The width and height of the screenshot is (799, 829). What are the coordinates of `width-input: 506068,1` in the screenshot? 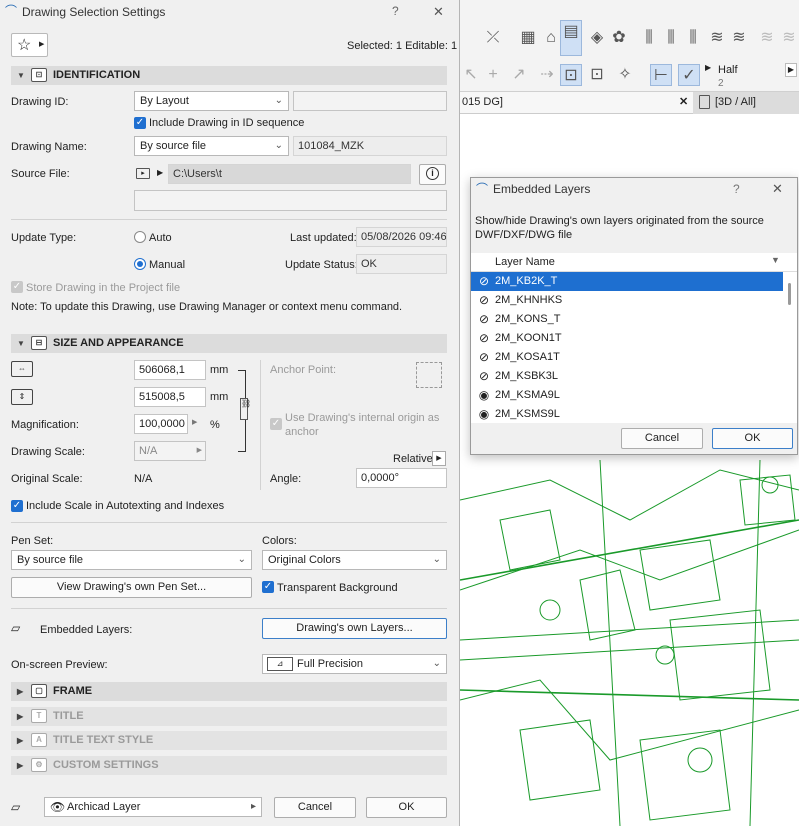 It's located at (170, 370).